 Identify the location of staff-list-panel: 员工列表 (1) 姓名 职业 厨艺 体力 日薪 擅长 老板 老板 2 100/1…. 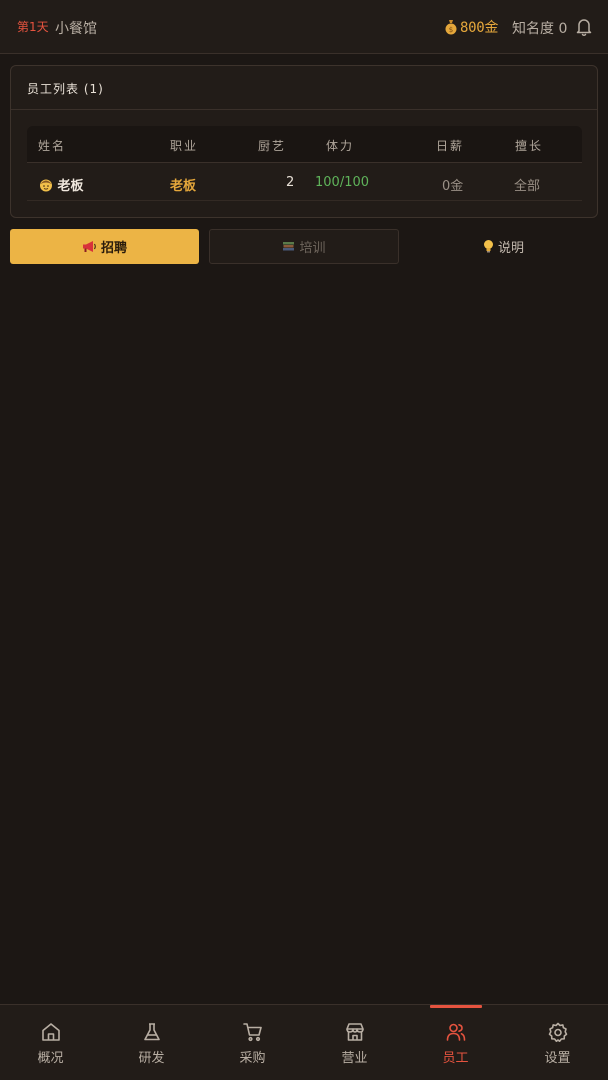
(304, 141).